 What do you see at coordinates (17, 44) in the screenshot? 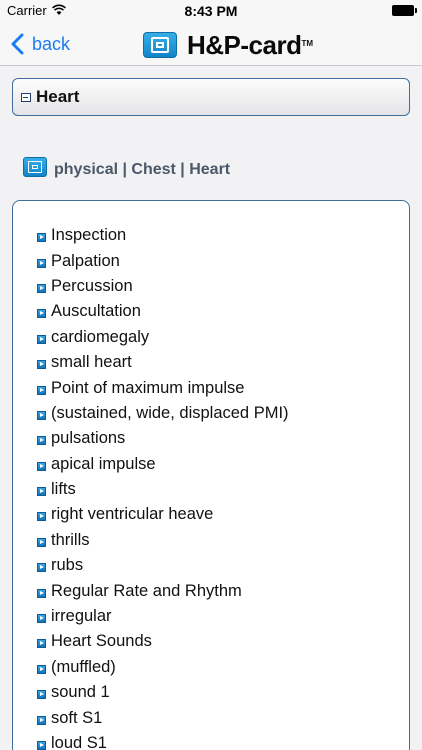
I see `chevron-left-icon` at bounding box center [17, 44].